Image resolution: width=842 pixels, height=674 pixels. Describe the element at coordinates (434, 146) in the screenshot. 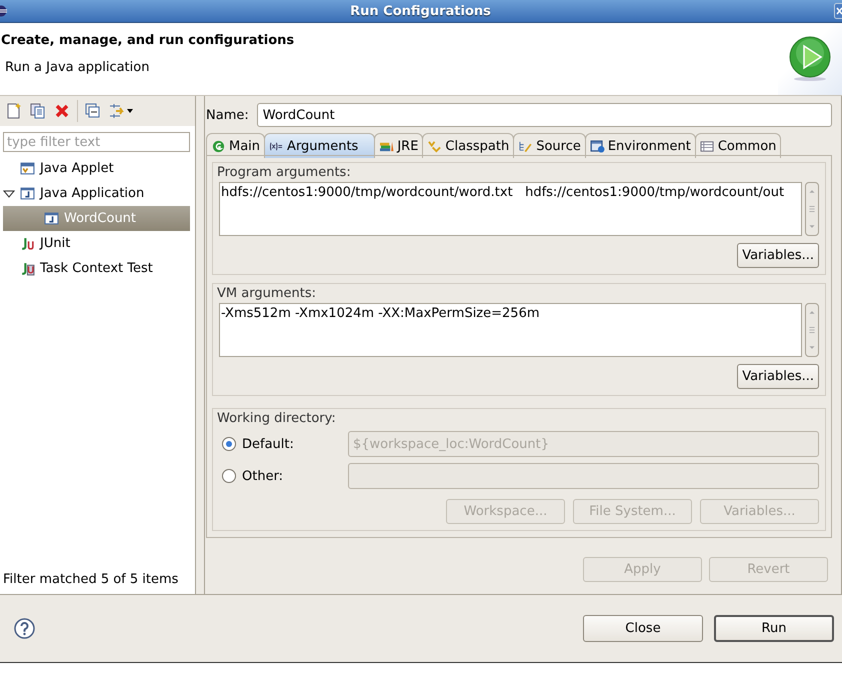

I see `classpath-icon` at that location.